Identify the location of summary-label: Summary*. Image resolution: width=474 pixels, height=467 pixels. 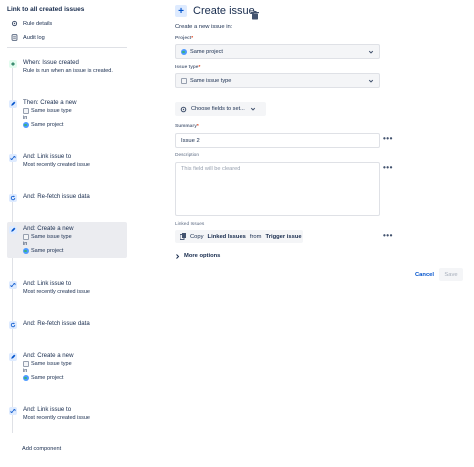
(187, 126).